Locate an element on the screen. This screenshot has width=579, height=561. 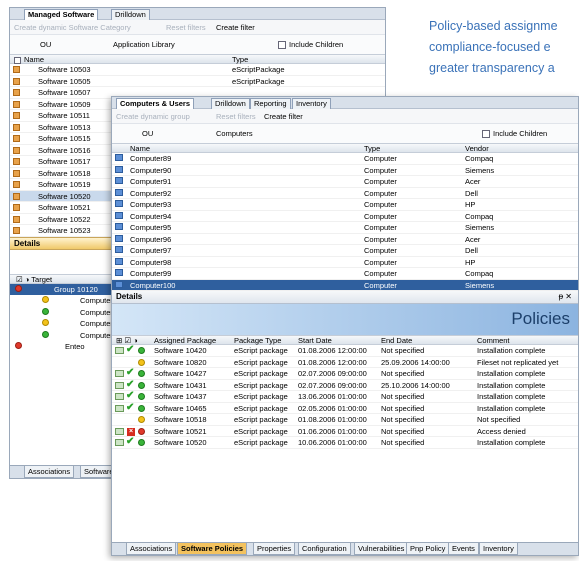
col-header-assigned-package: Assigned Package is located at coordinates (185, 340).